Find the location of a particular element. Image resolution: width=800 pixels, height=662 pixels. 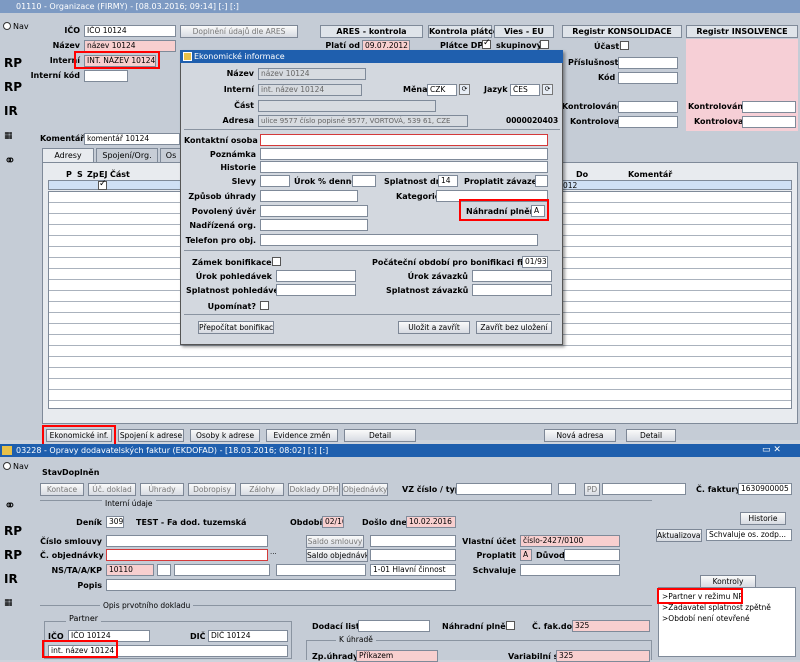

binoculars-icon: ⚭ is located at coordinates (15, 161).